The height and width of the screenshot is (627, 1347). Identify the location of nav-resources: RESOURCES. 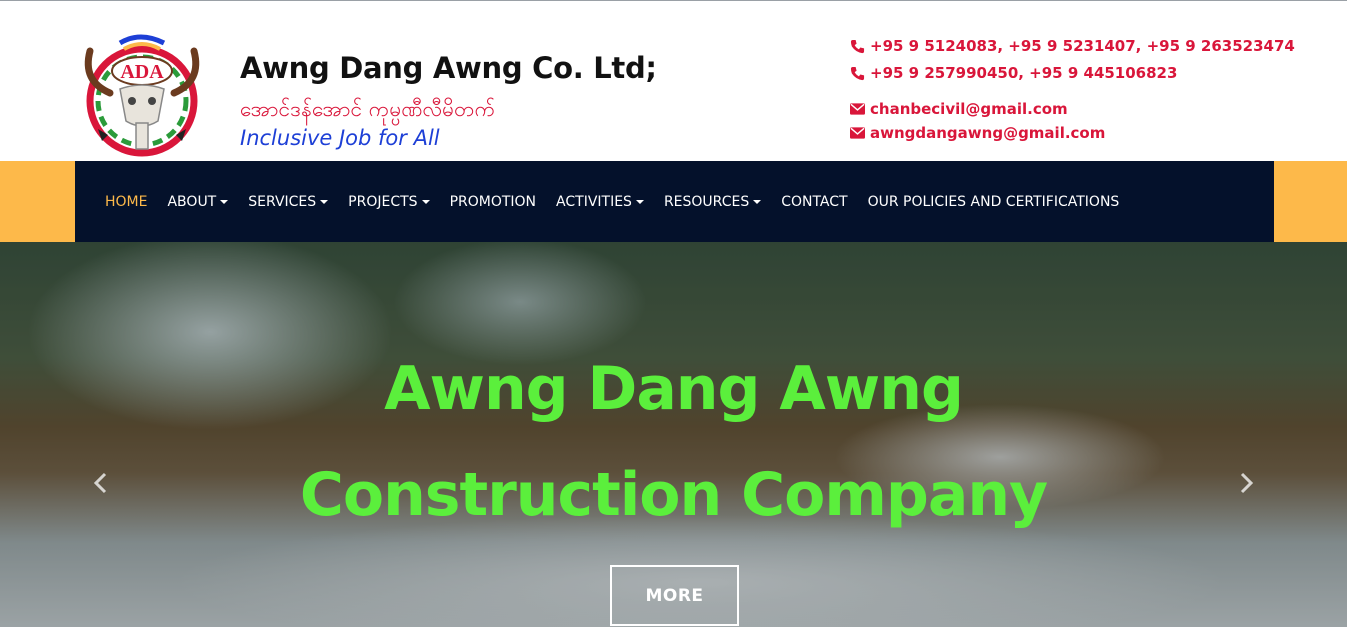
(712, 201).